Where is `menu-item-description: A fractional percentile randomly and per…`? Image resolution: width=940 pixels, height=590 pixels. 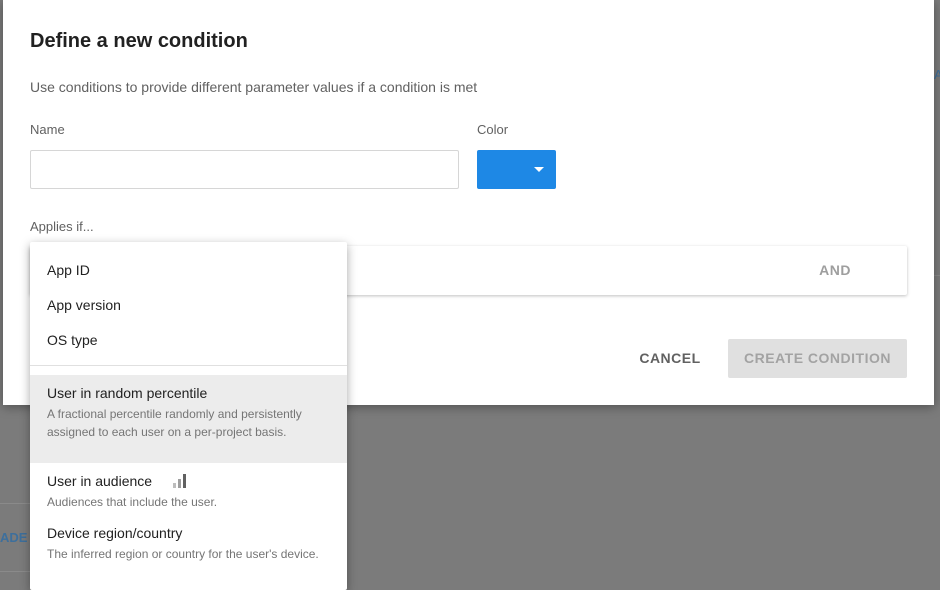
menu-item-description: A fractional percentile randomly and per… is located at coordinates (174, 423).